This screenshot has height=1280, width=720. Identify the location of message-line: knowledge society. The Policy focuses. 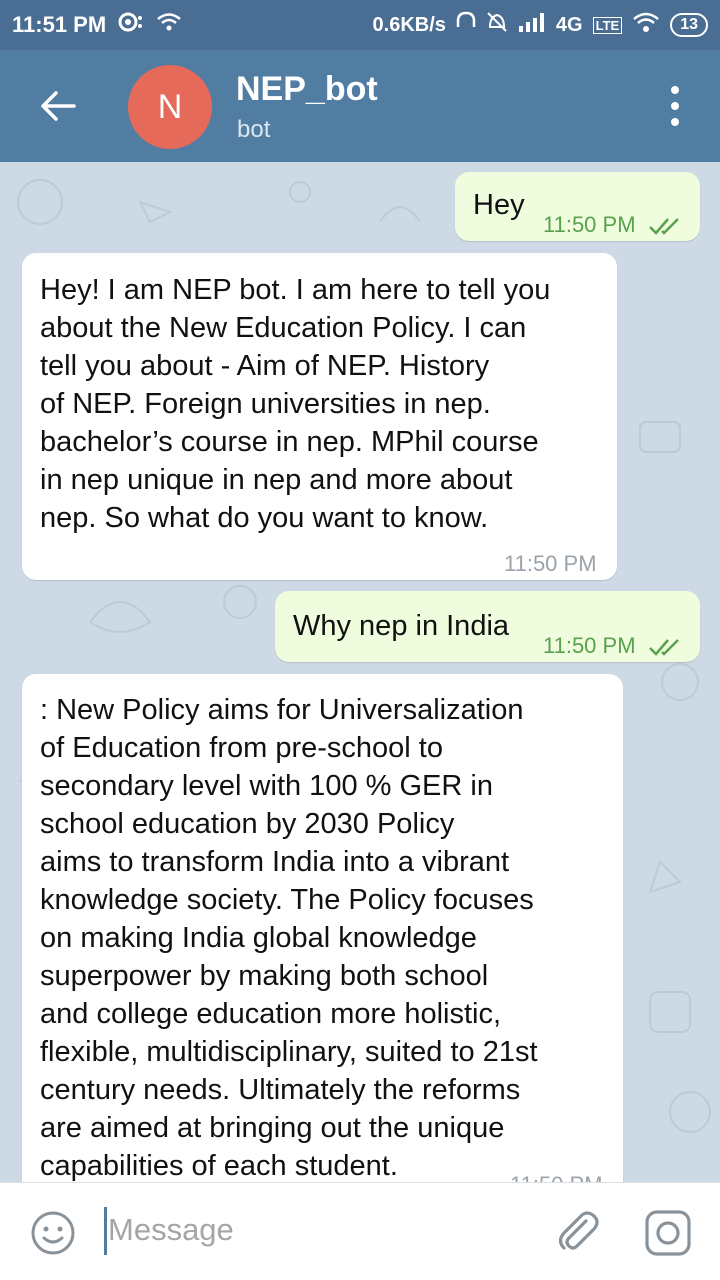
(287, 900).